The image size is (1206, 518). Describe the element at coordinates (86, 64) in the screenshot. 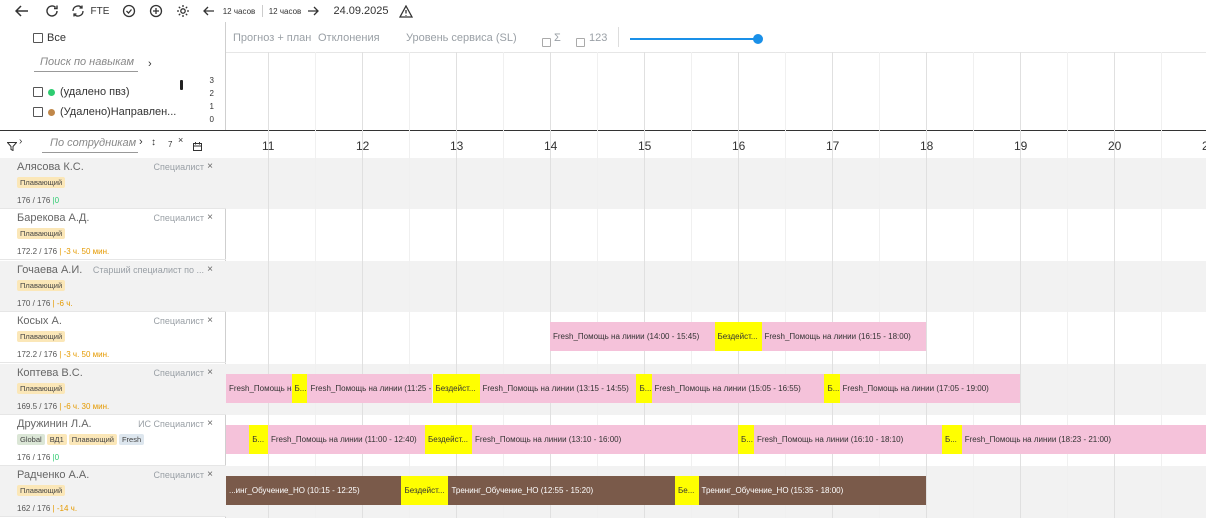

I see `skill-search-input: Поиск по навыкам` at that location.